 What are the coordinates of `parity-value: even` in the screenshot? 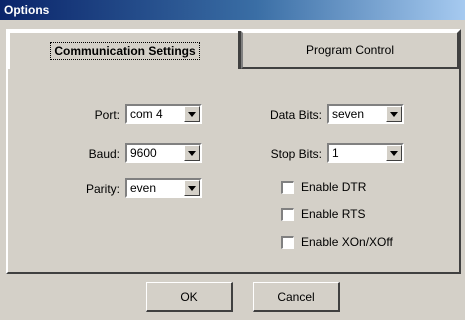 It's located at (143, 188).